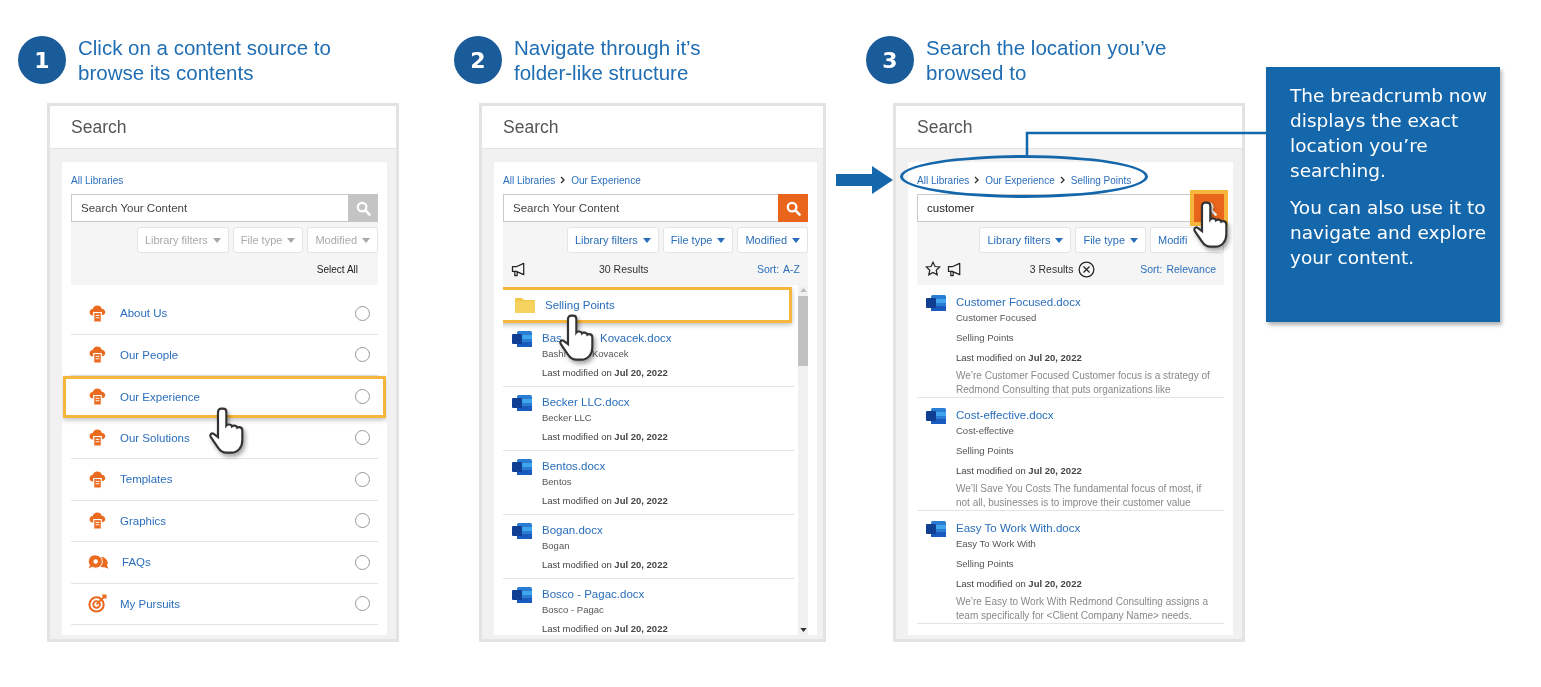  Describe the element at coordinates (803, 460) in the screenshot. I see `scrollbar` at that location.